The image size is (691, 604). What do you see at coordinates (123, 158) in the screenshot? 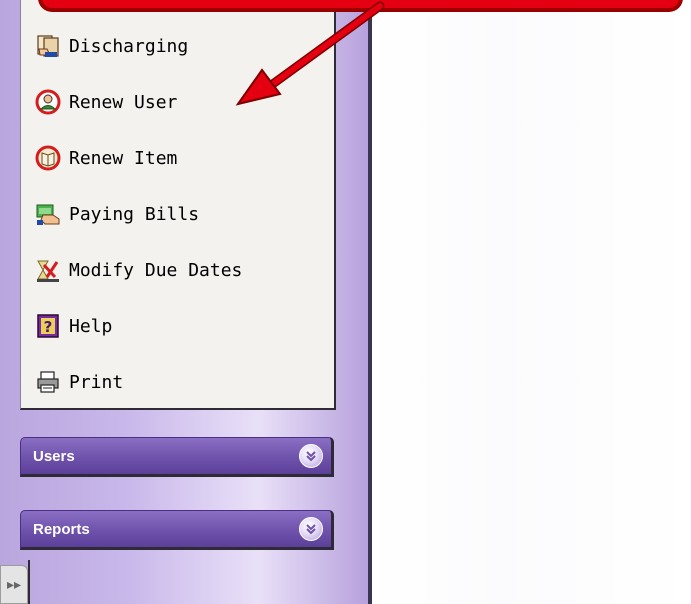
I see `menu-item-label: Renew Item` at bounding box center [123, 158].